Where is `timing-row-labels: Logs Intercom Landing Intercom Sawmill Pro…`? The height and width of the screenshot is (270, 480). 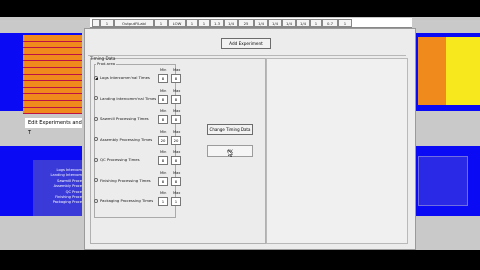 timing-row-labels: Logs Intercom Landing Intercom Sawmill Pro… is located at coordinates (58, 187).